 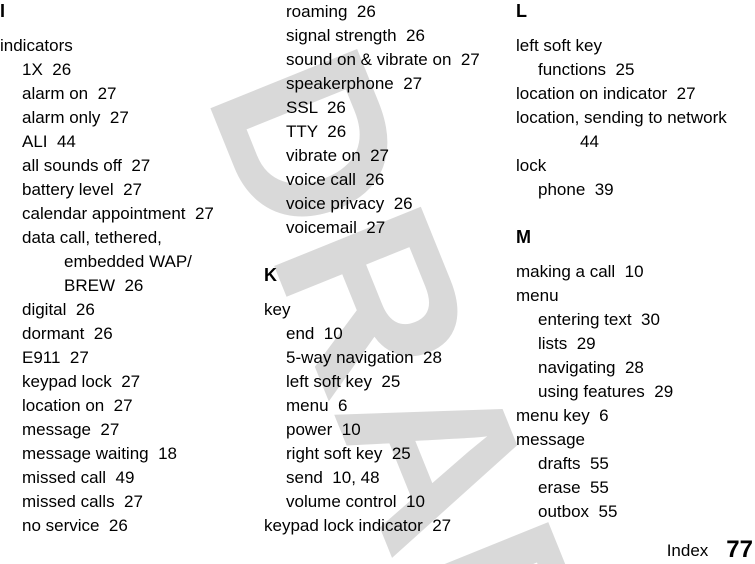 I want to click on index-entry: location, sending to network, so click(x=635, y=118).